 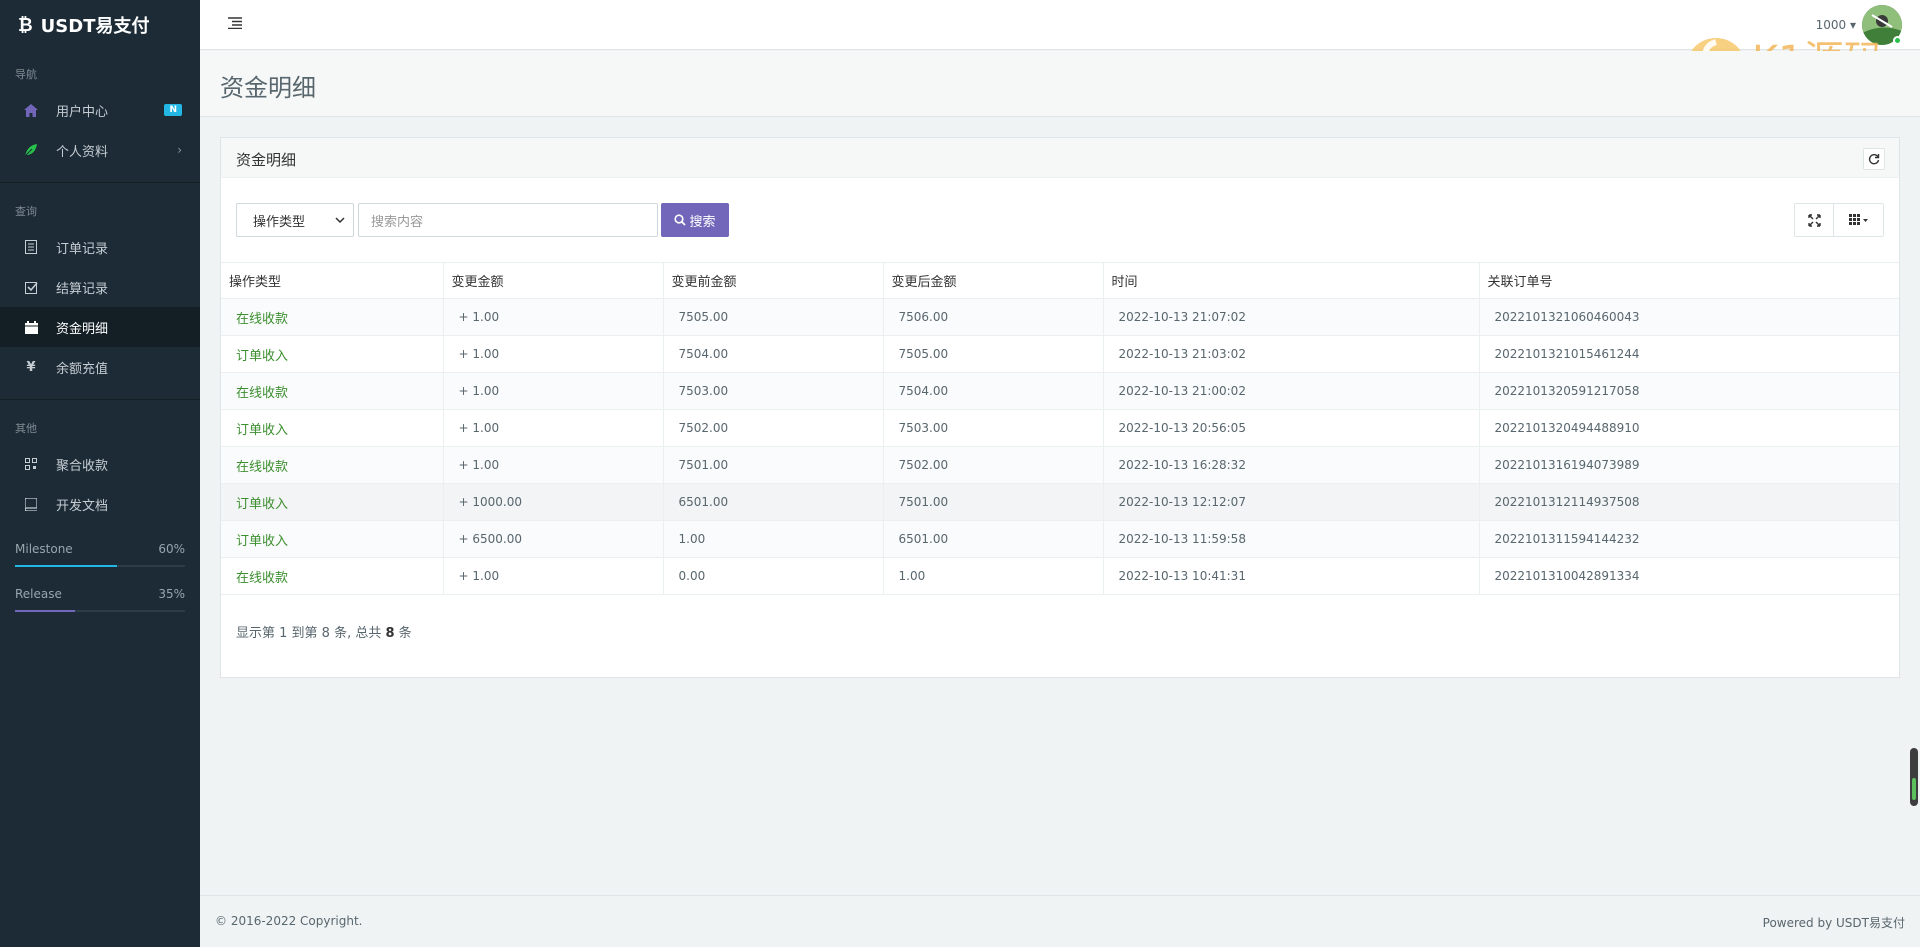 I want to click on cell-after-amount: 6501.00, so click(x=993, y=539).